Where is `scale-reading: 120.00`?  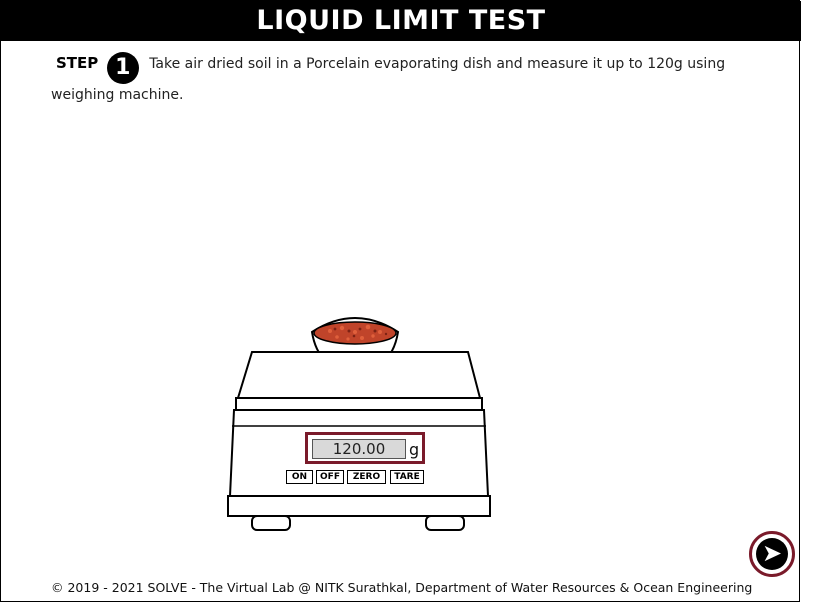
scale-reading: 120.00 is located at coordinates (359, 449).